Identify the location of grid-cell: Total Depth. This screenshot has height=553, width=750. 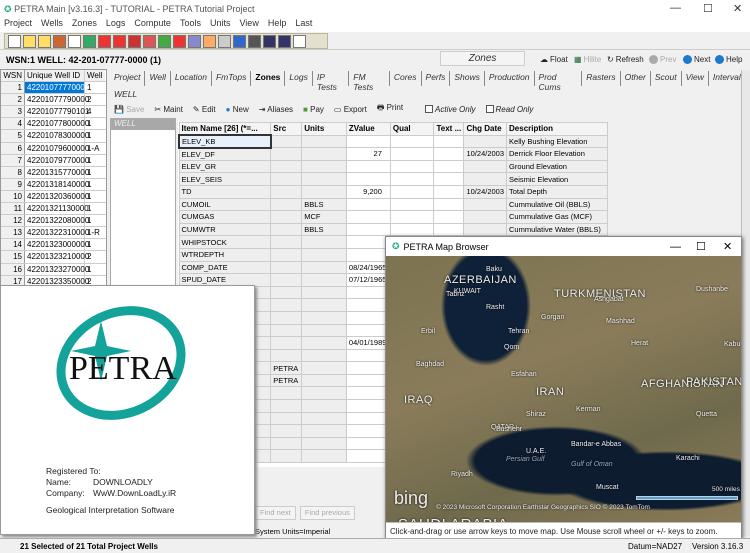
(557, 191).